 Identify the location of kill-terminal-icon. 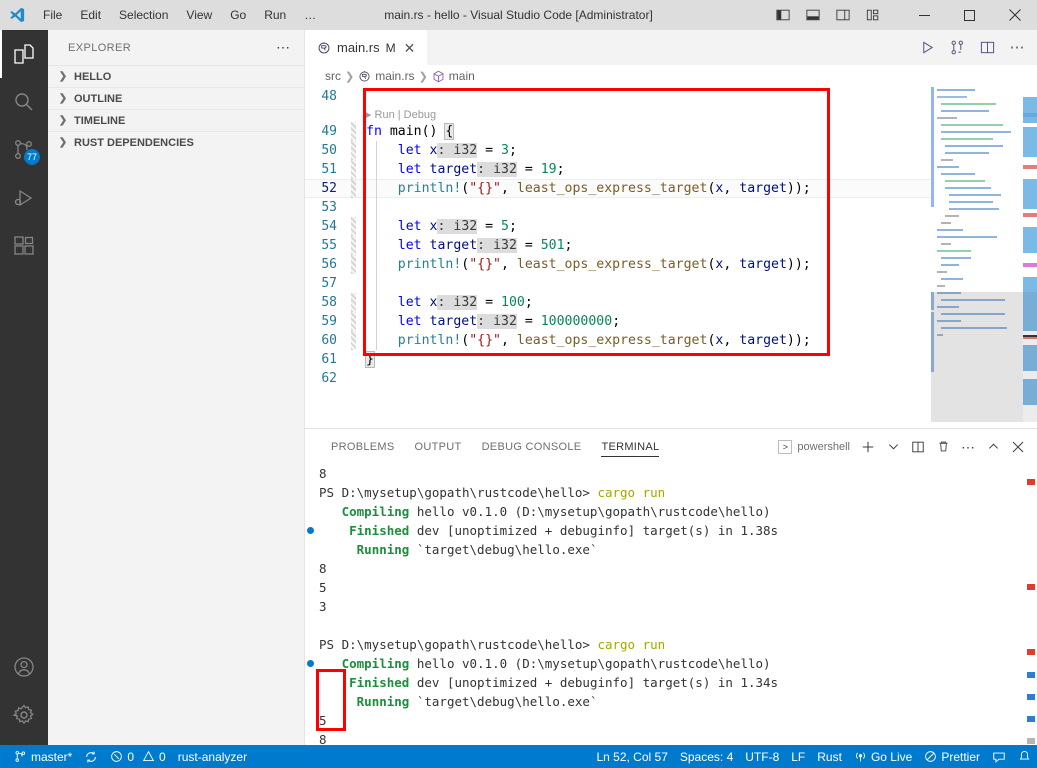
(943, 447).